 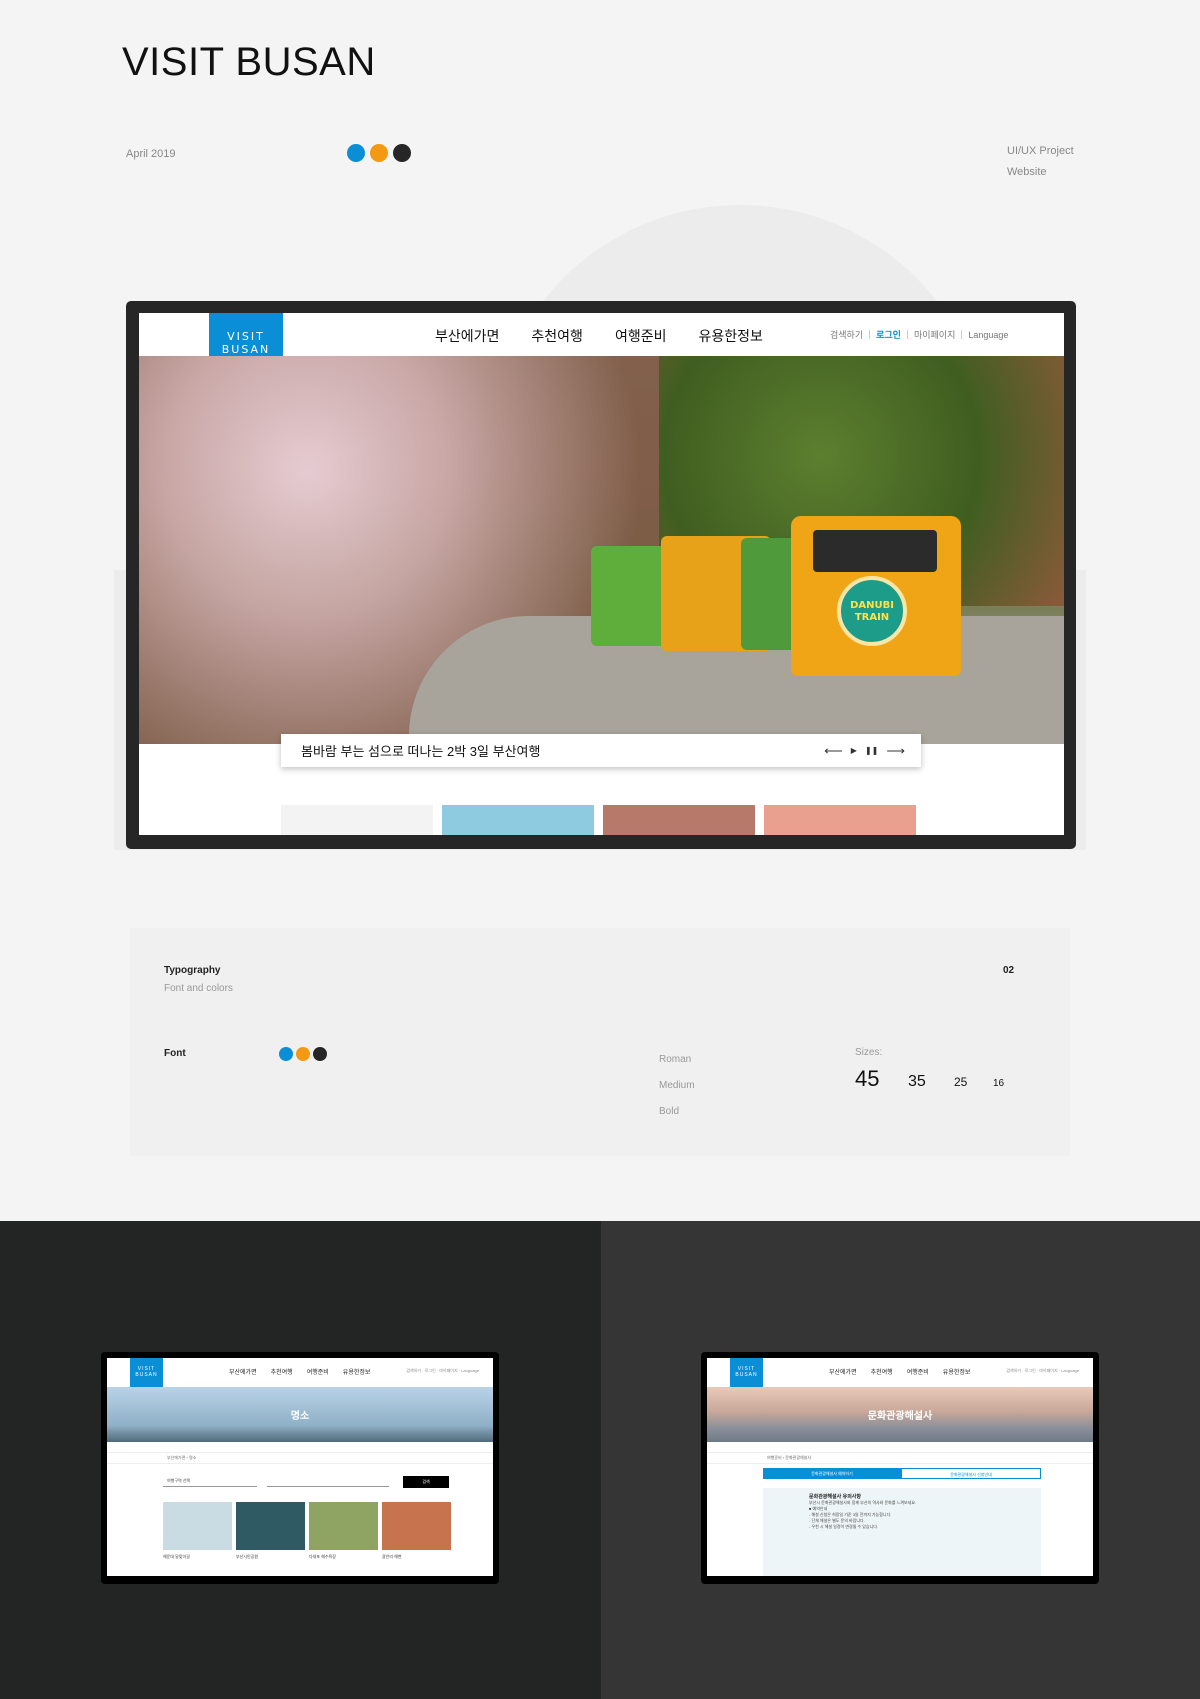 I want to click on mypage-link: 마이페이지, so click(x=934, y=334).